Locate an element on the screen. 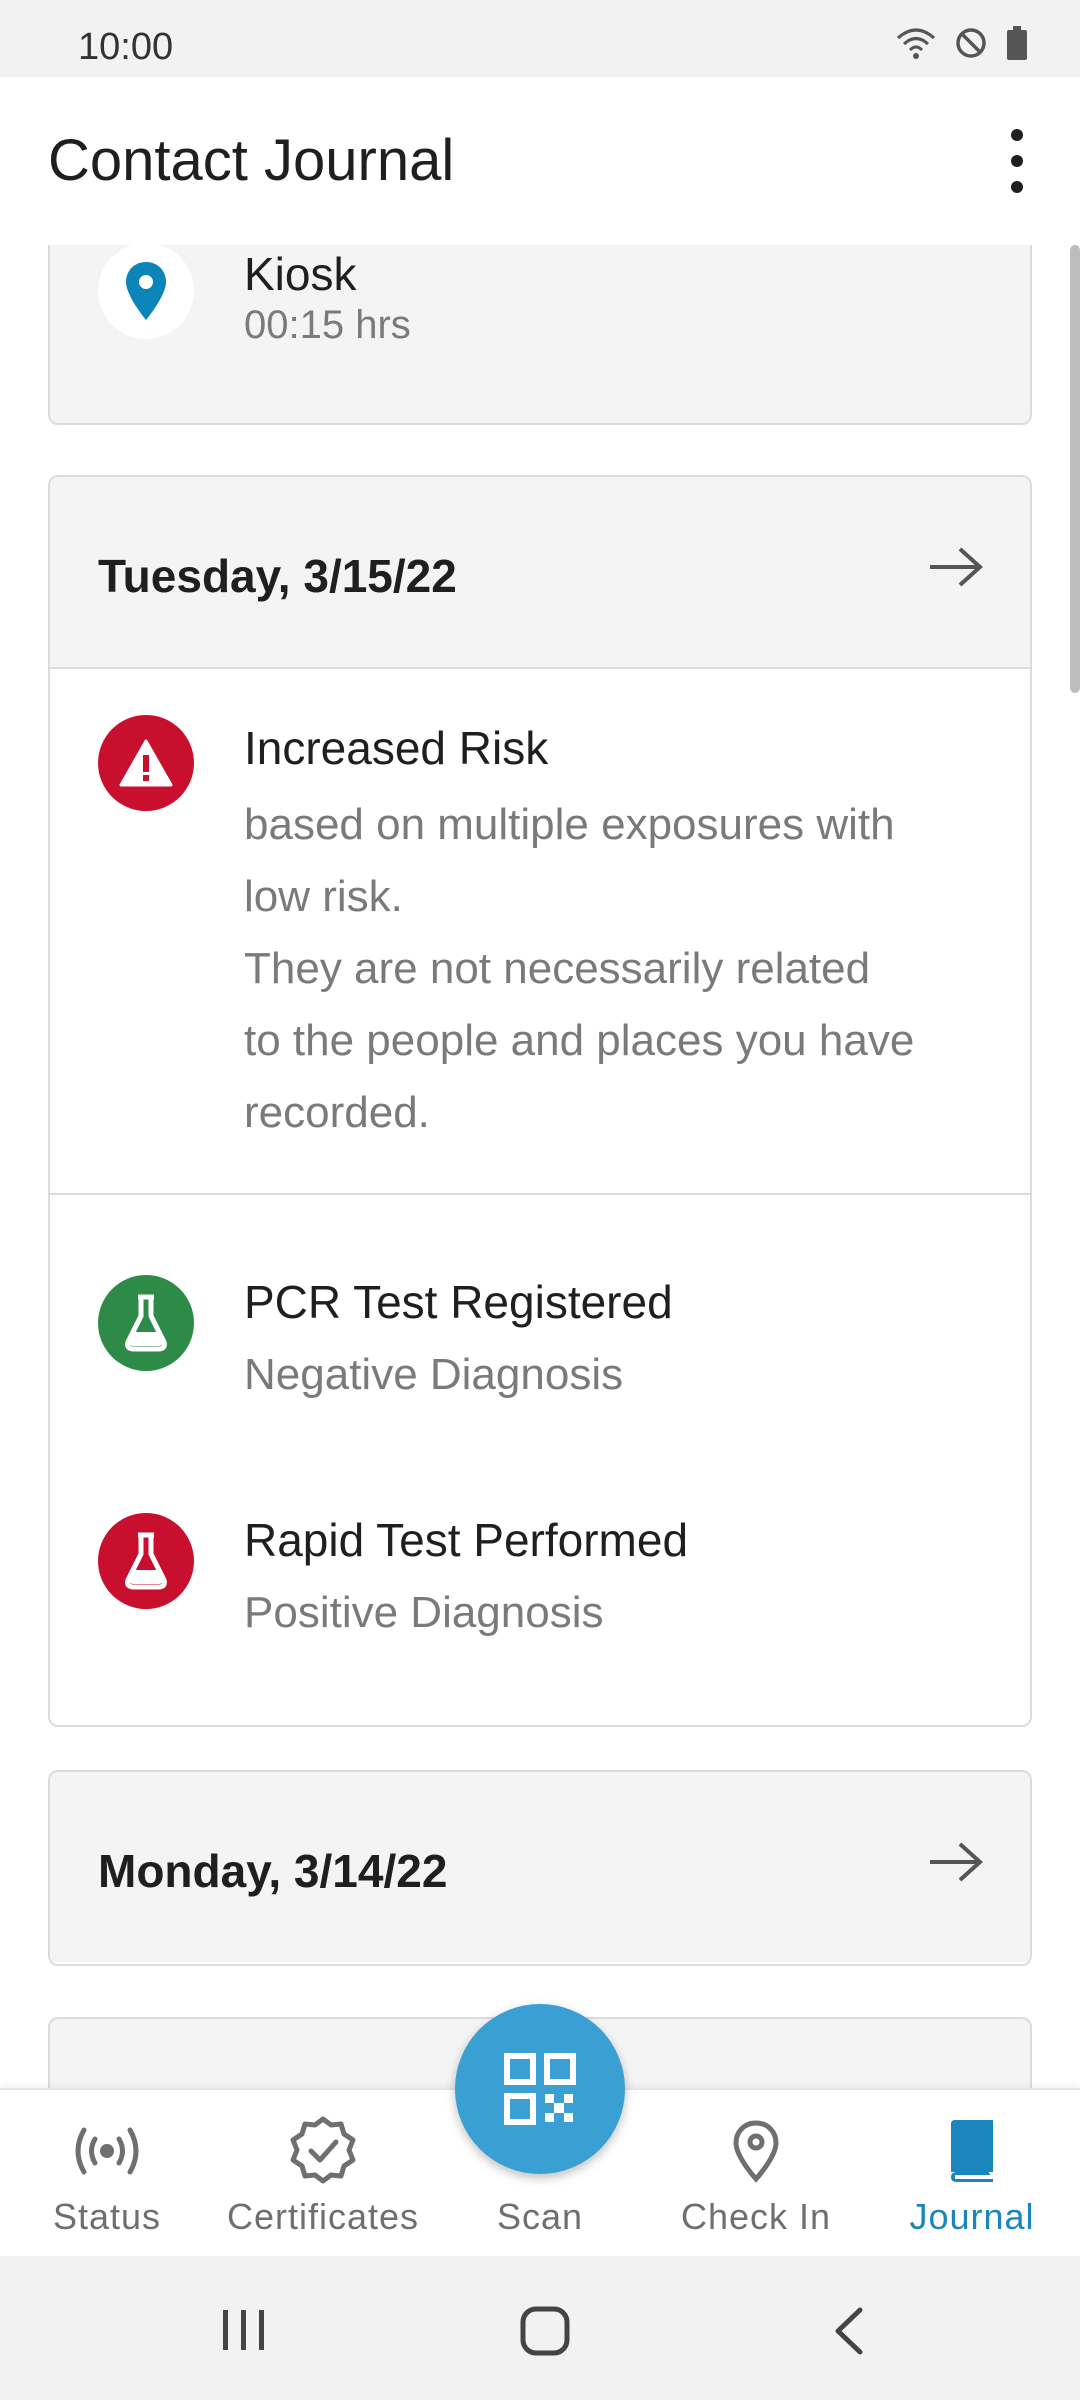 This screenshot has width=1080, height=2400. certificate-icon is located at coordinates (323, 2150).